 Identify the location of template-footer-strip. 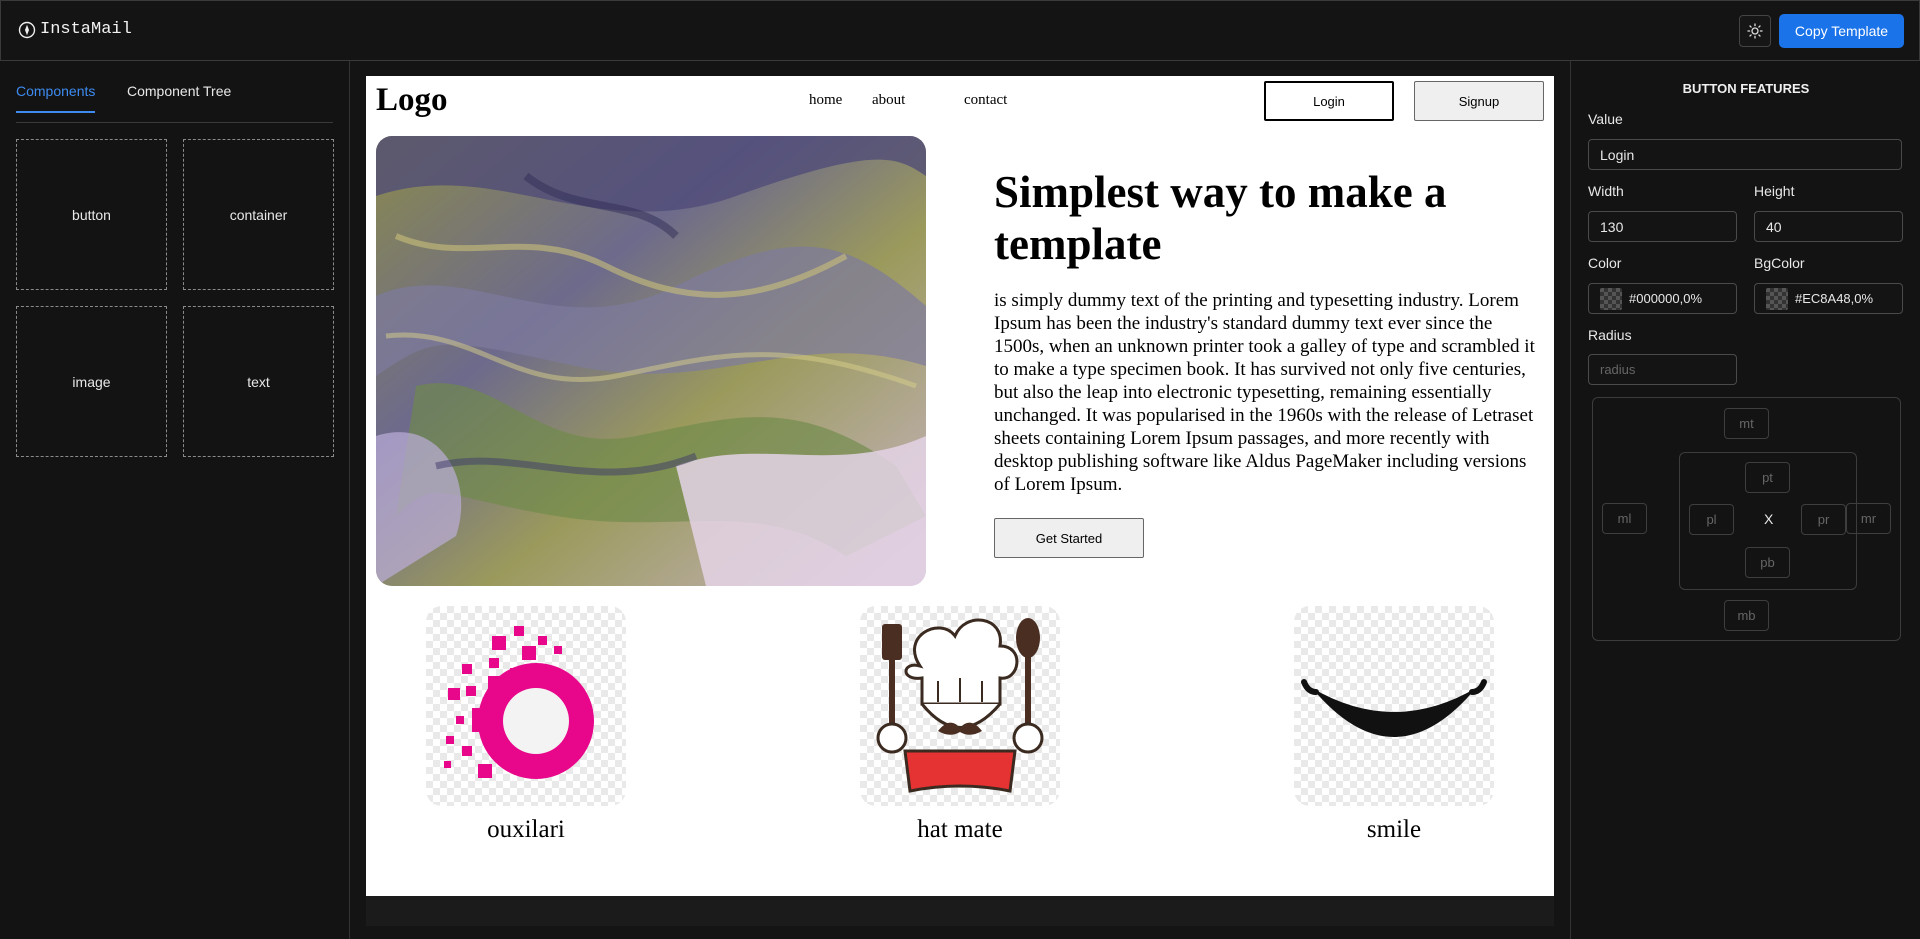
(960, 911).